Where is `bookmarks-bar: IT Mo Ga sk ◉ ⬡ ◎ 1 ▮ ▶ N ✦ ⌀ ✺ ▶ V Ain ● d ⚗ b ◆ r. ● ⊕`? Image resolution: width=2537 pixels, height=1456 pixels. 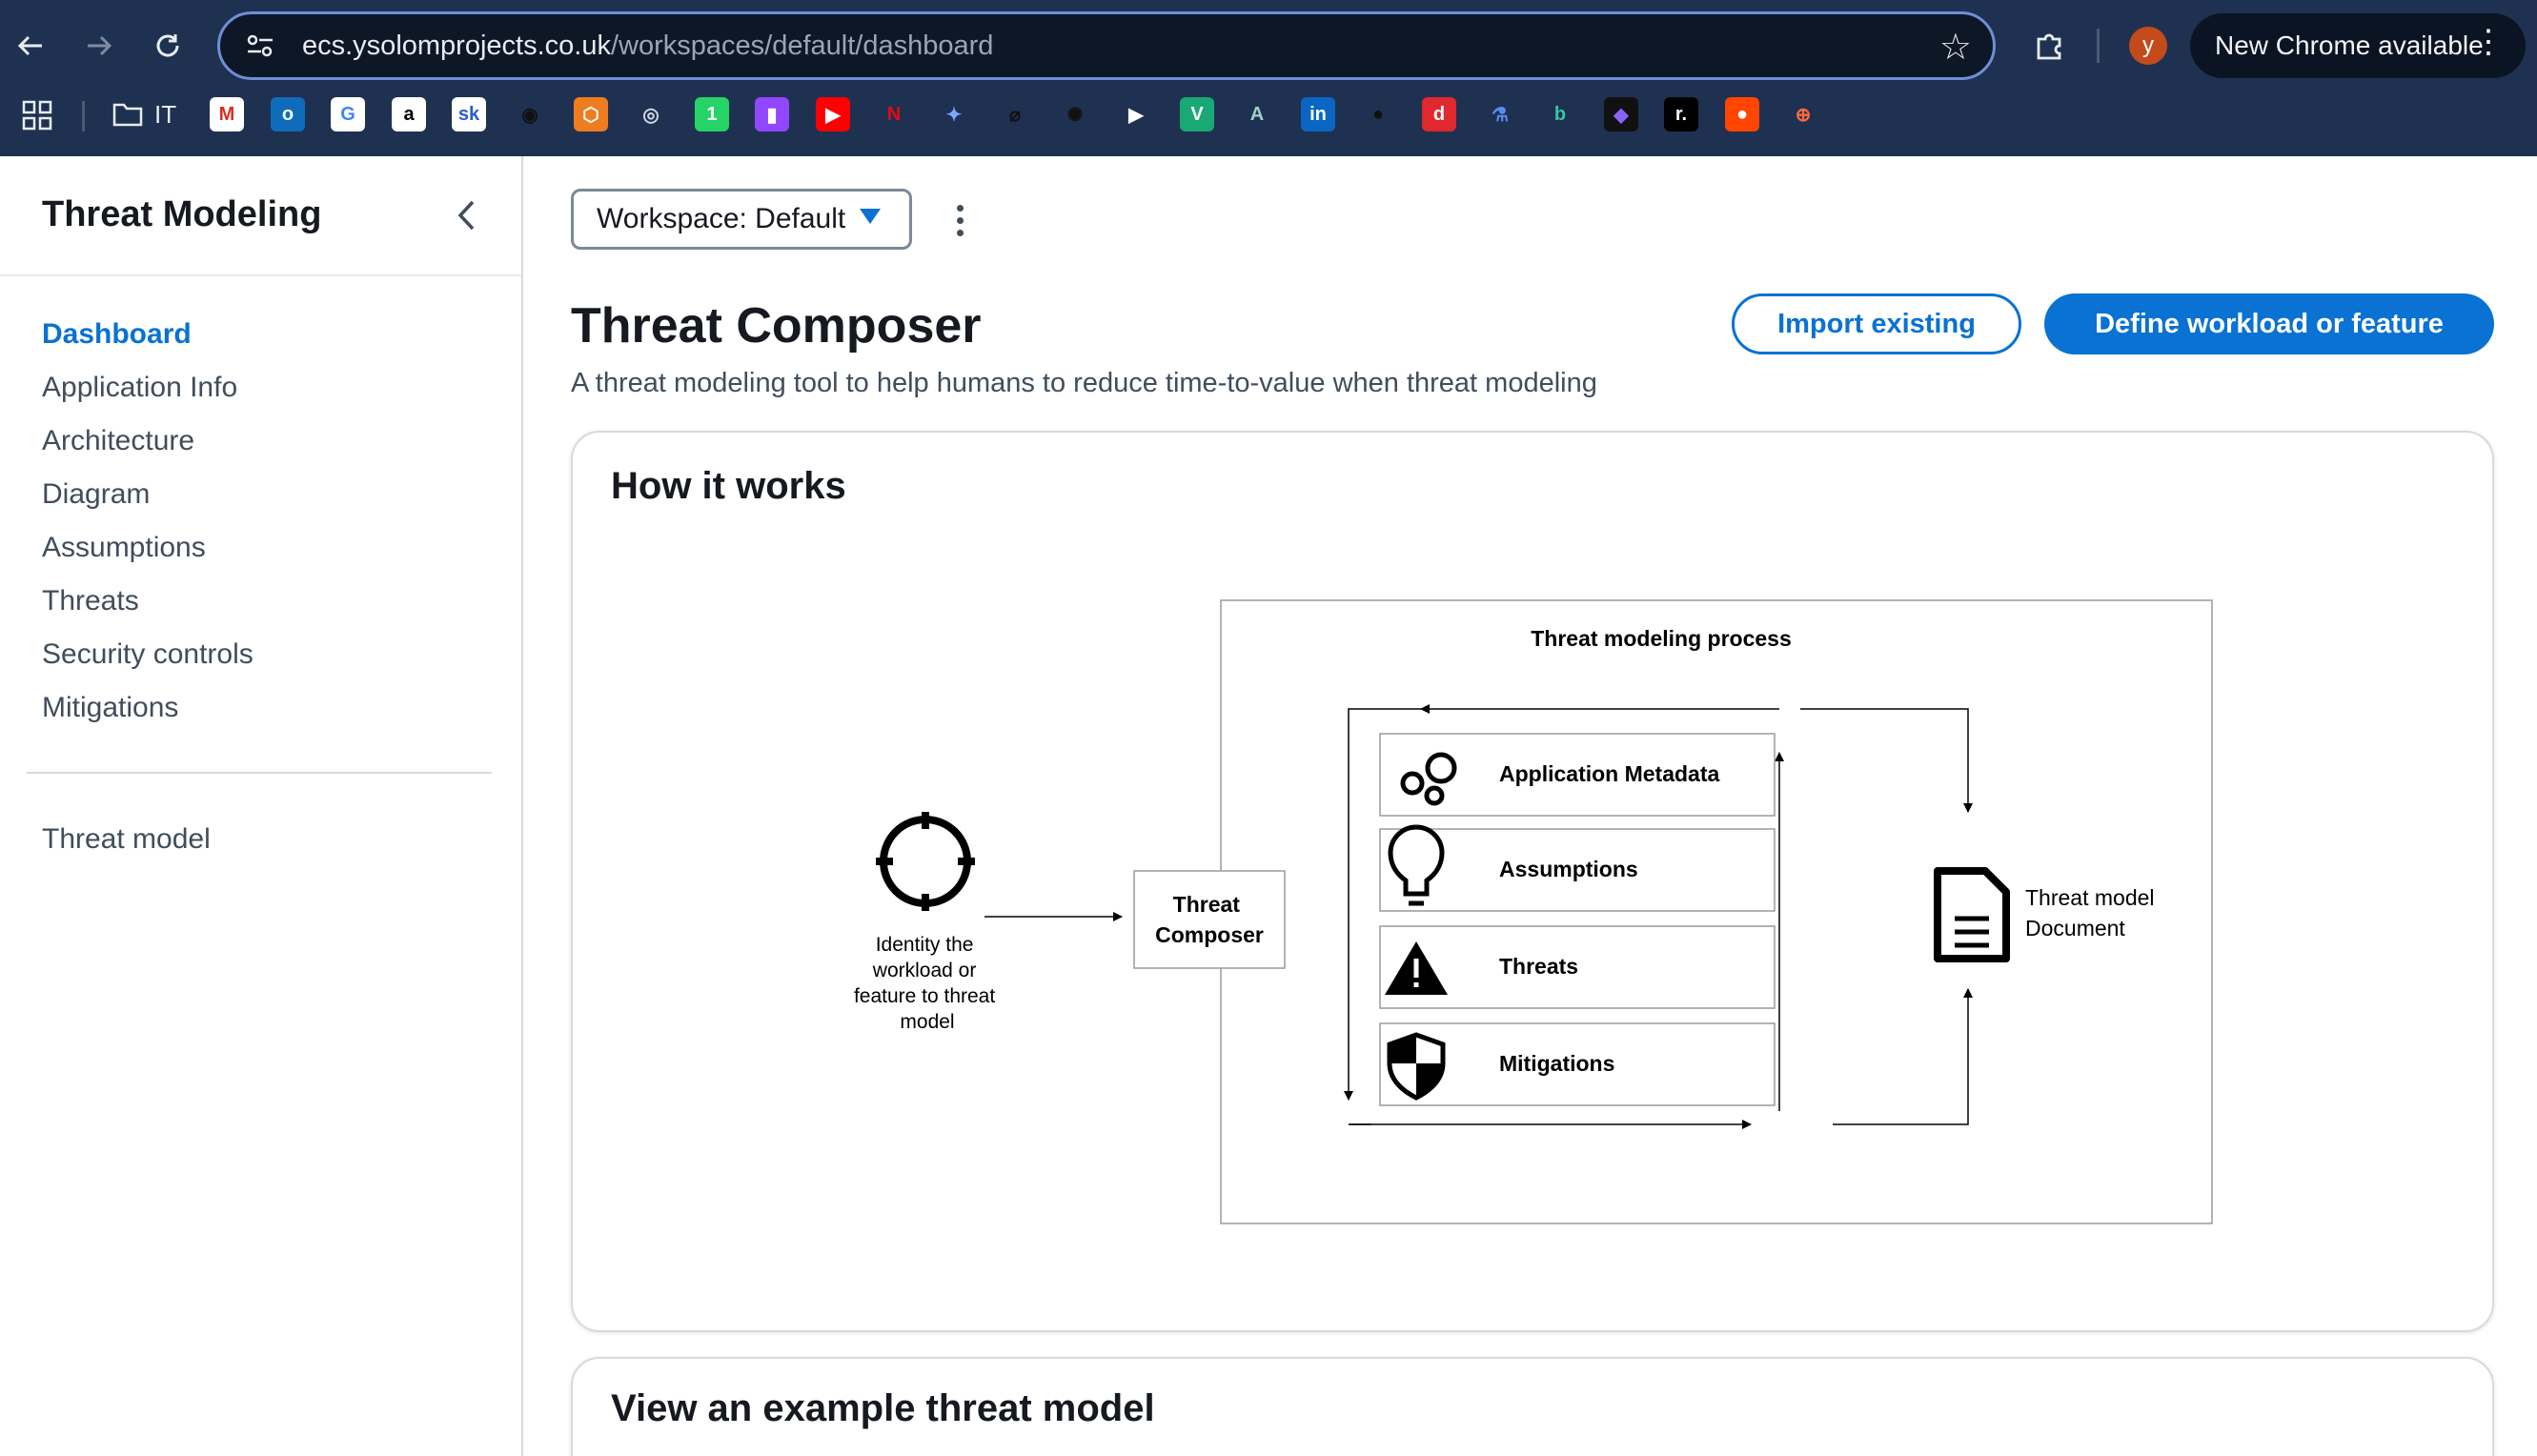 bookmarks-bar: IT Mo Ga sk ◉ ⬡ ◎ 1 ▮ ▶ N ✦ ⌀ ✺ ▶ V Ain ● d ⚗ b ◆ r. ● ⊕ is located at coordinates (1268, 116).